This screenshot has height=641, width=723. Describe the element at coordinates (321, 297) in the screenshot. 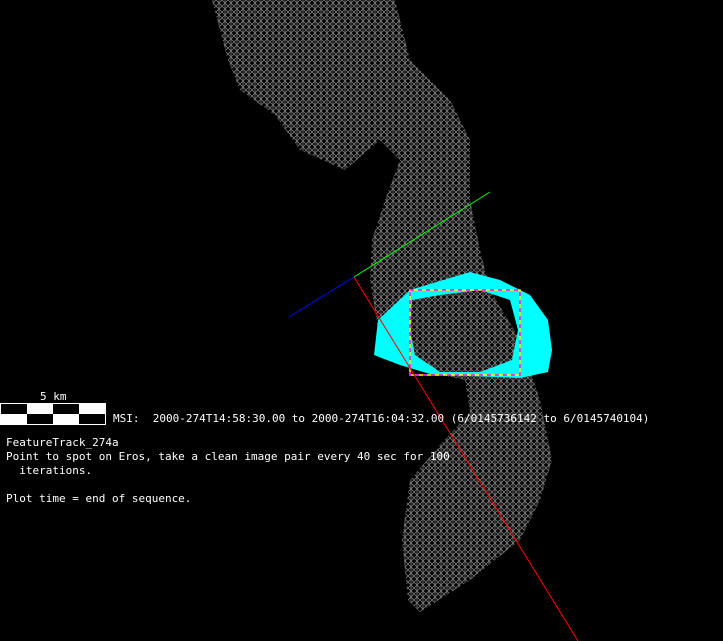

I see `axis-z` at that location.